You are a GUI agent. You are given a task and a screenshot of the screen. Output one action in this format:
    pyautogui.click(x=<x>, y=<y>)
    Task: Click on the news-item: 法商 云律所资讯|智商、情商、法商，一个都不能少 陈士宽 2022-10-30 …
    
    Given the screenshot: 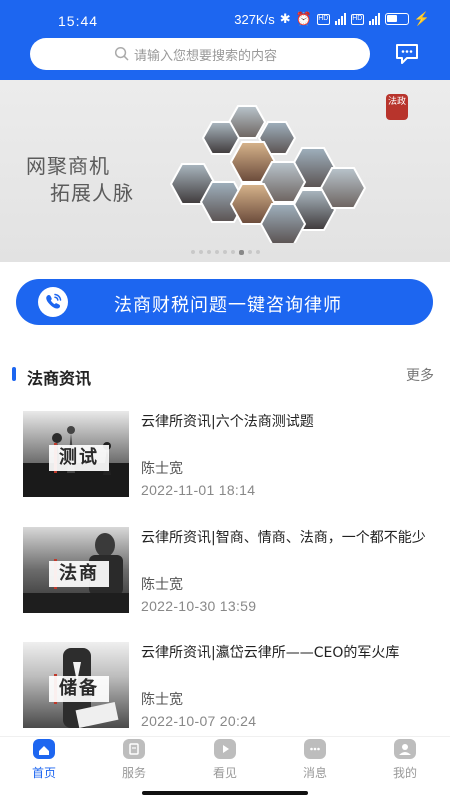 What is the action you would take?
    pyautogui.click(x=225, y=577)
    